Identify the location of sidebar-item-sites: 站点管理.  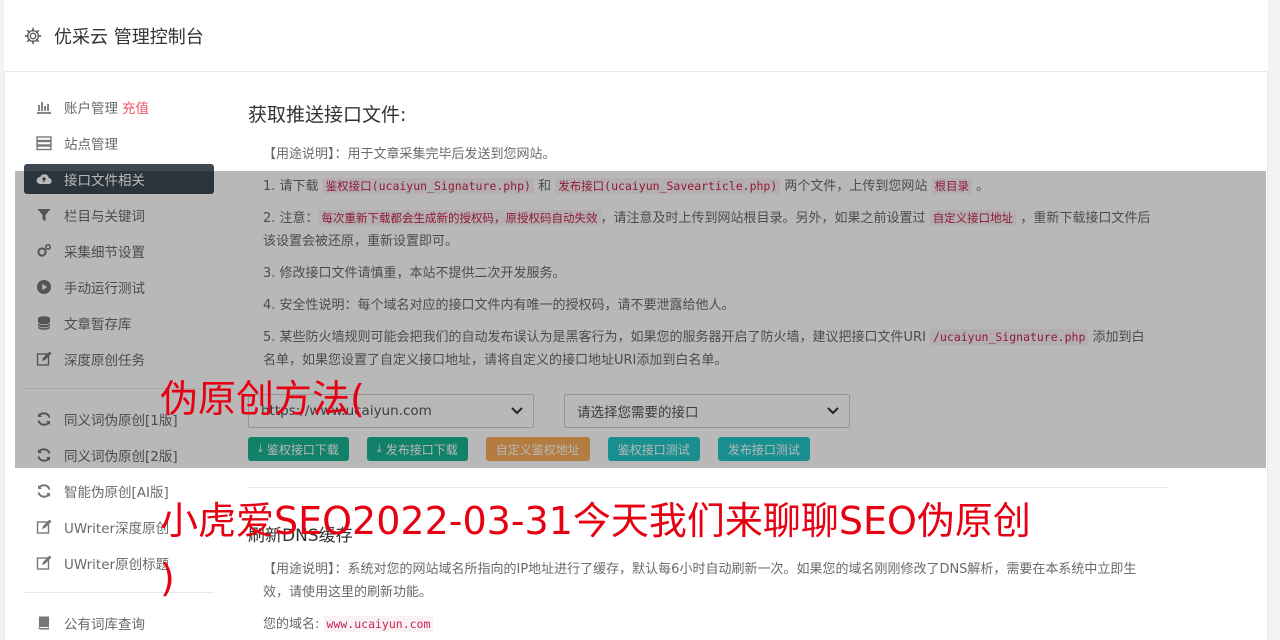
(119, 143).